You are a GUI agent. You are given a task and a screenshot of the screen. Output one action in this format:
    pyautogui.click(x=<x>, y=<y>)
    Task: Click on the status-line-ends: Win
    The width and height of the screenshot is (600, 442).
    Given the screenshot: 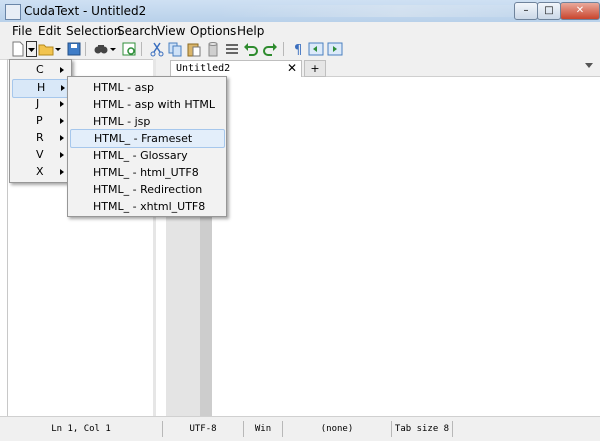 What is the action you would take?
    pyautogui.click(x=263, y=429)
    